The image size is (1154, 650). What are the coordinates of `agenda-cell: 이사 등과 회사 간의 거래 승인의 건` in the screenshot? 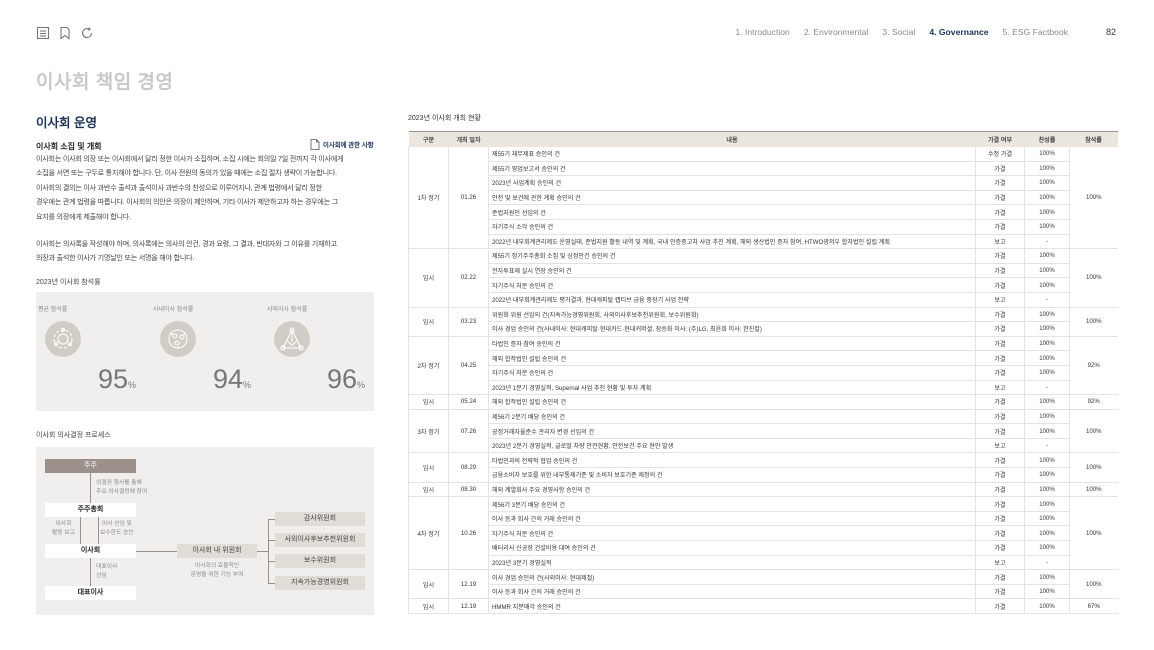 It's located at (732, 519).